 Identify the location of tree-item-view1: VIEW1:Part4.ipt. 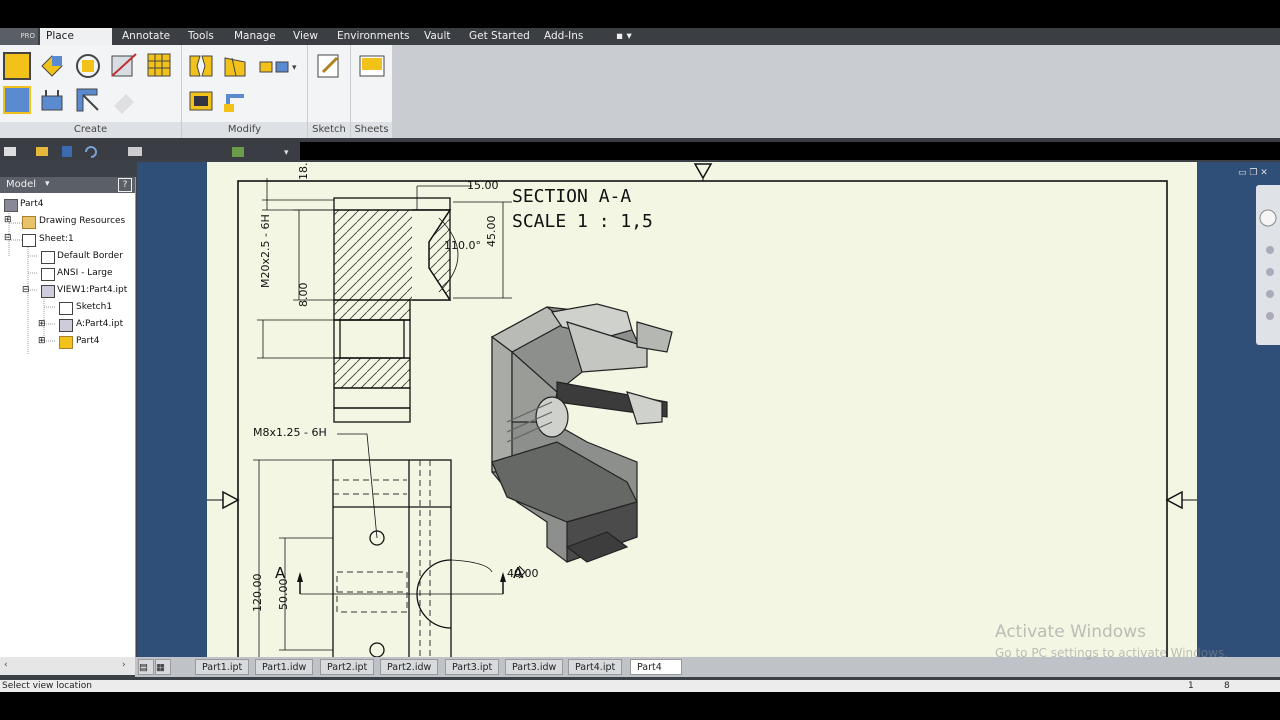
(92, 290).